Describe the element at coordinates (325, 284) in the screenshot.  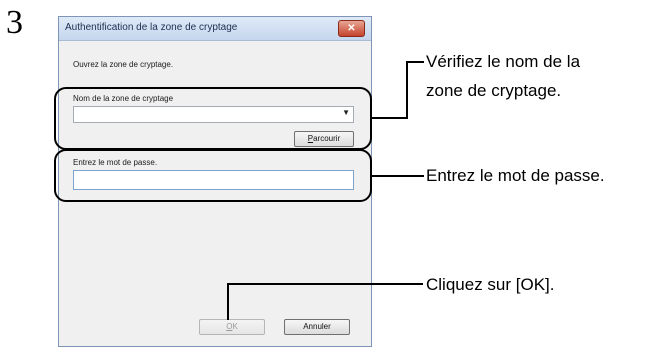
I see `callout-line-ok-h` at that location.